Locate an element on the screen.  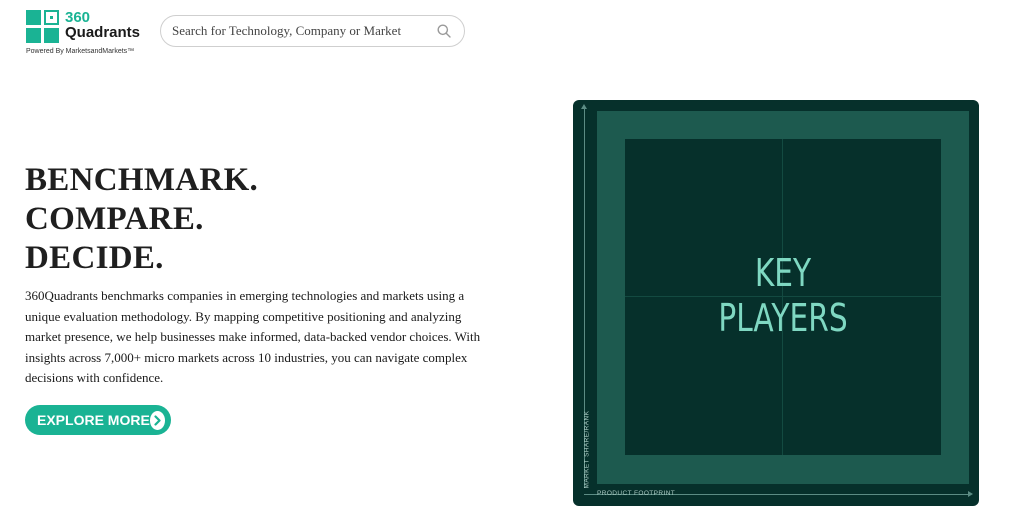
logo-wordmark: 360 Quadrants is located at coordinates (102, 25).